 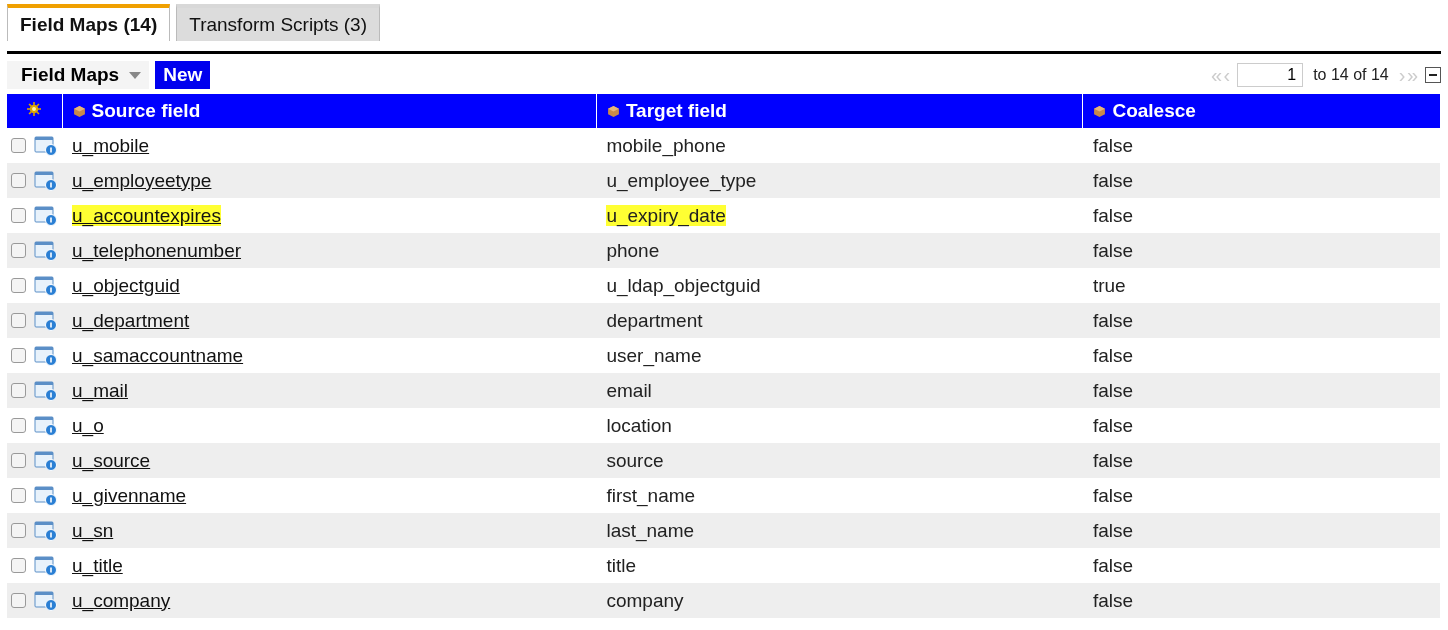 I want to click on source-field-link: u_givenname, so click(x=129, y=495).